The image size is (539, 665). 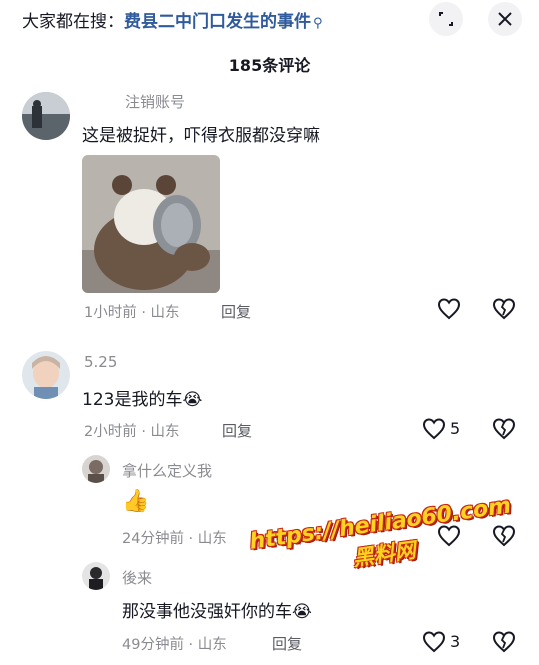 What do you see at coordinates (455, 641) in the screenshot?
I see `like-count: 3` at bounding box center [455, 641].